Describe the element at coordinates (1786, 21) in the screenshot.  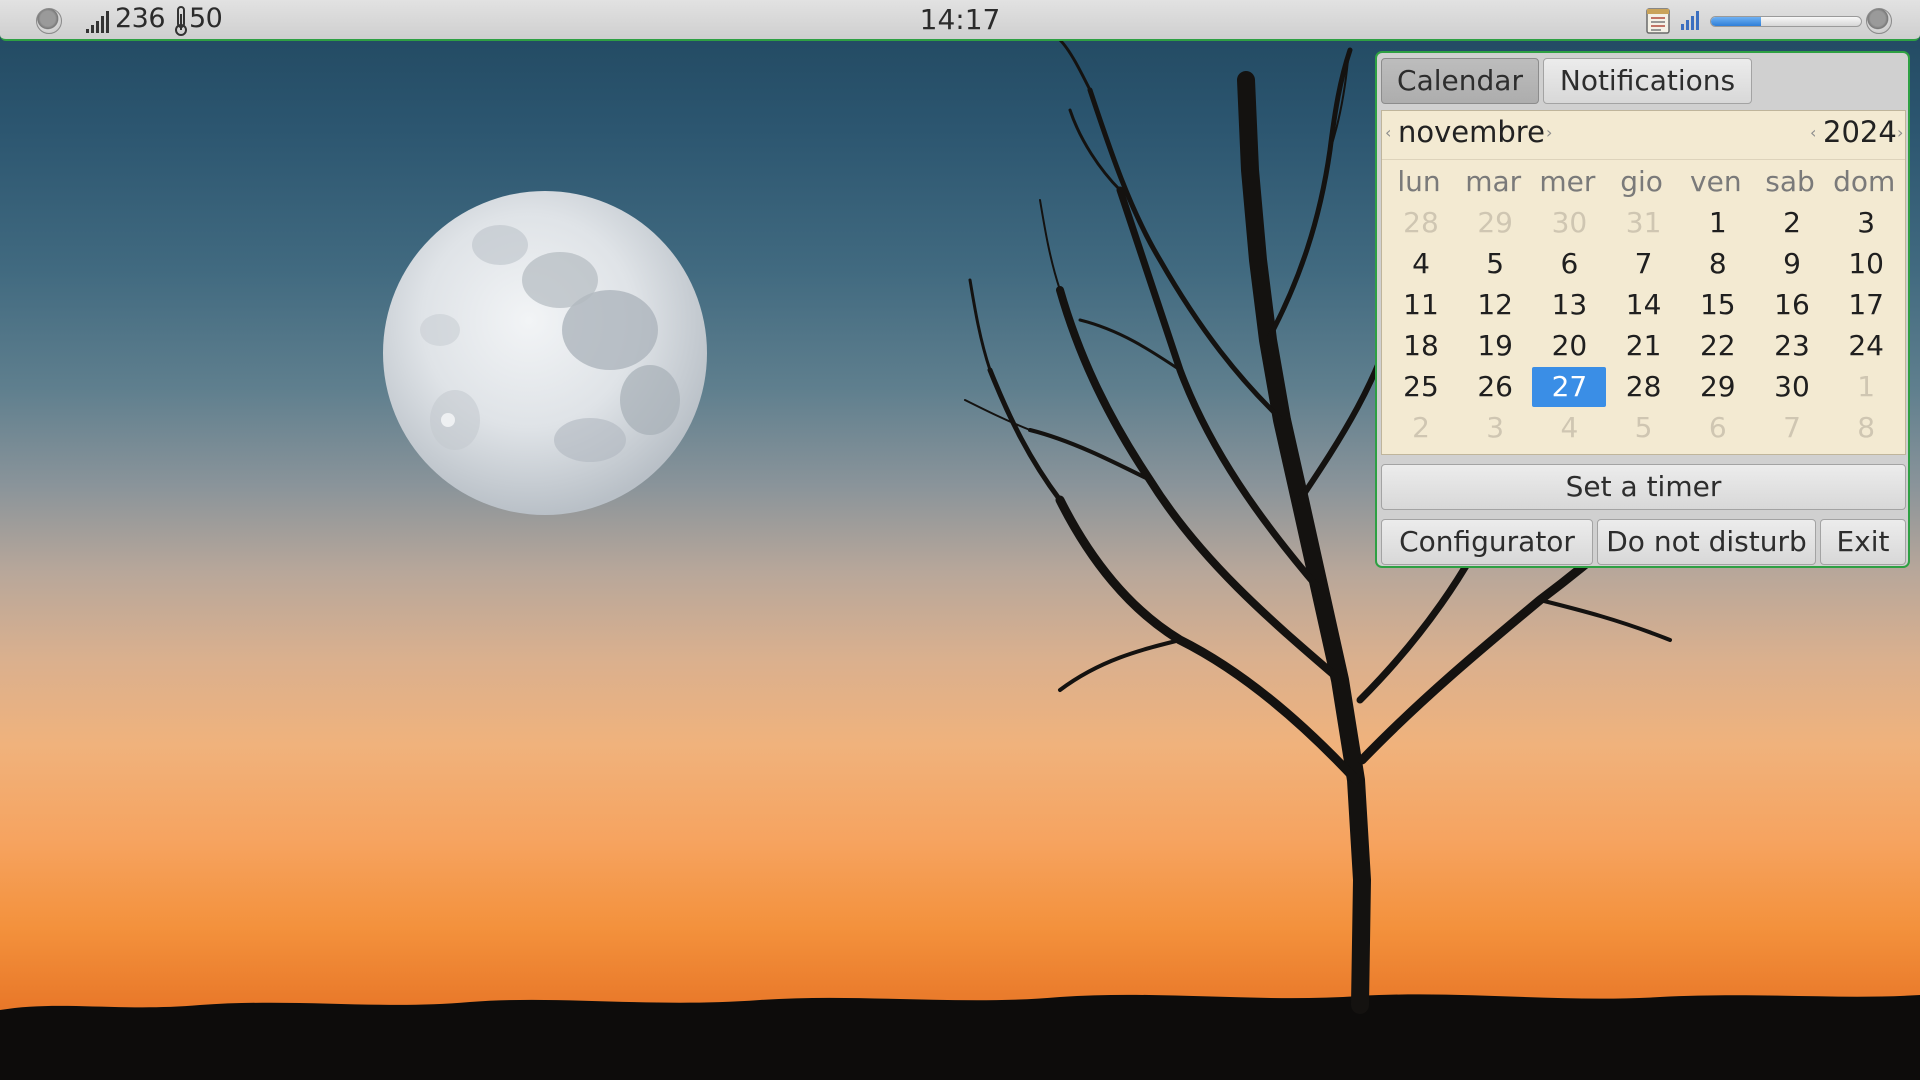
I see `volume-slider` at that location.